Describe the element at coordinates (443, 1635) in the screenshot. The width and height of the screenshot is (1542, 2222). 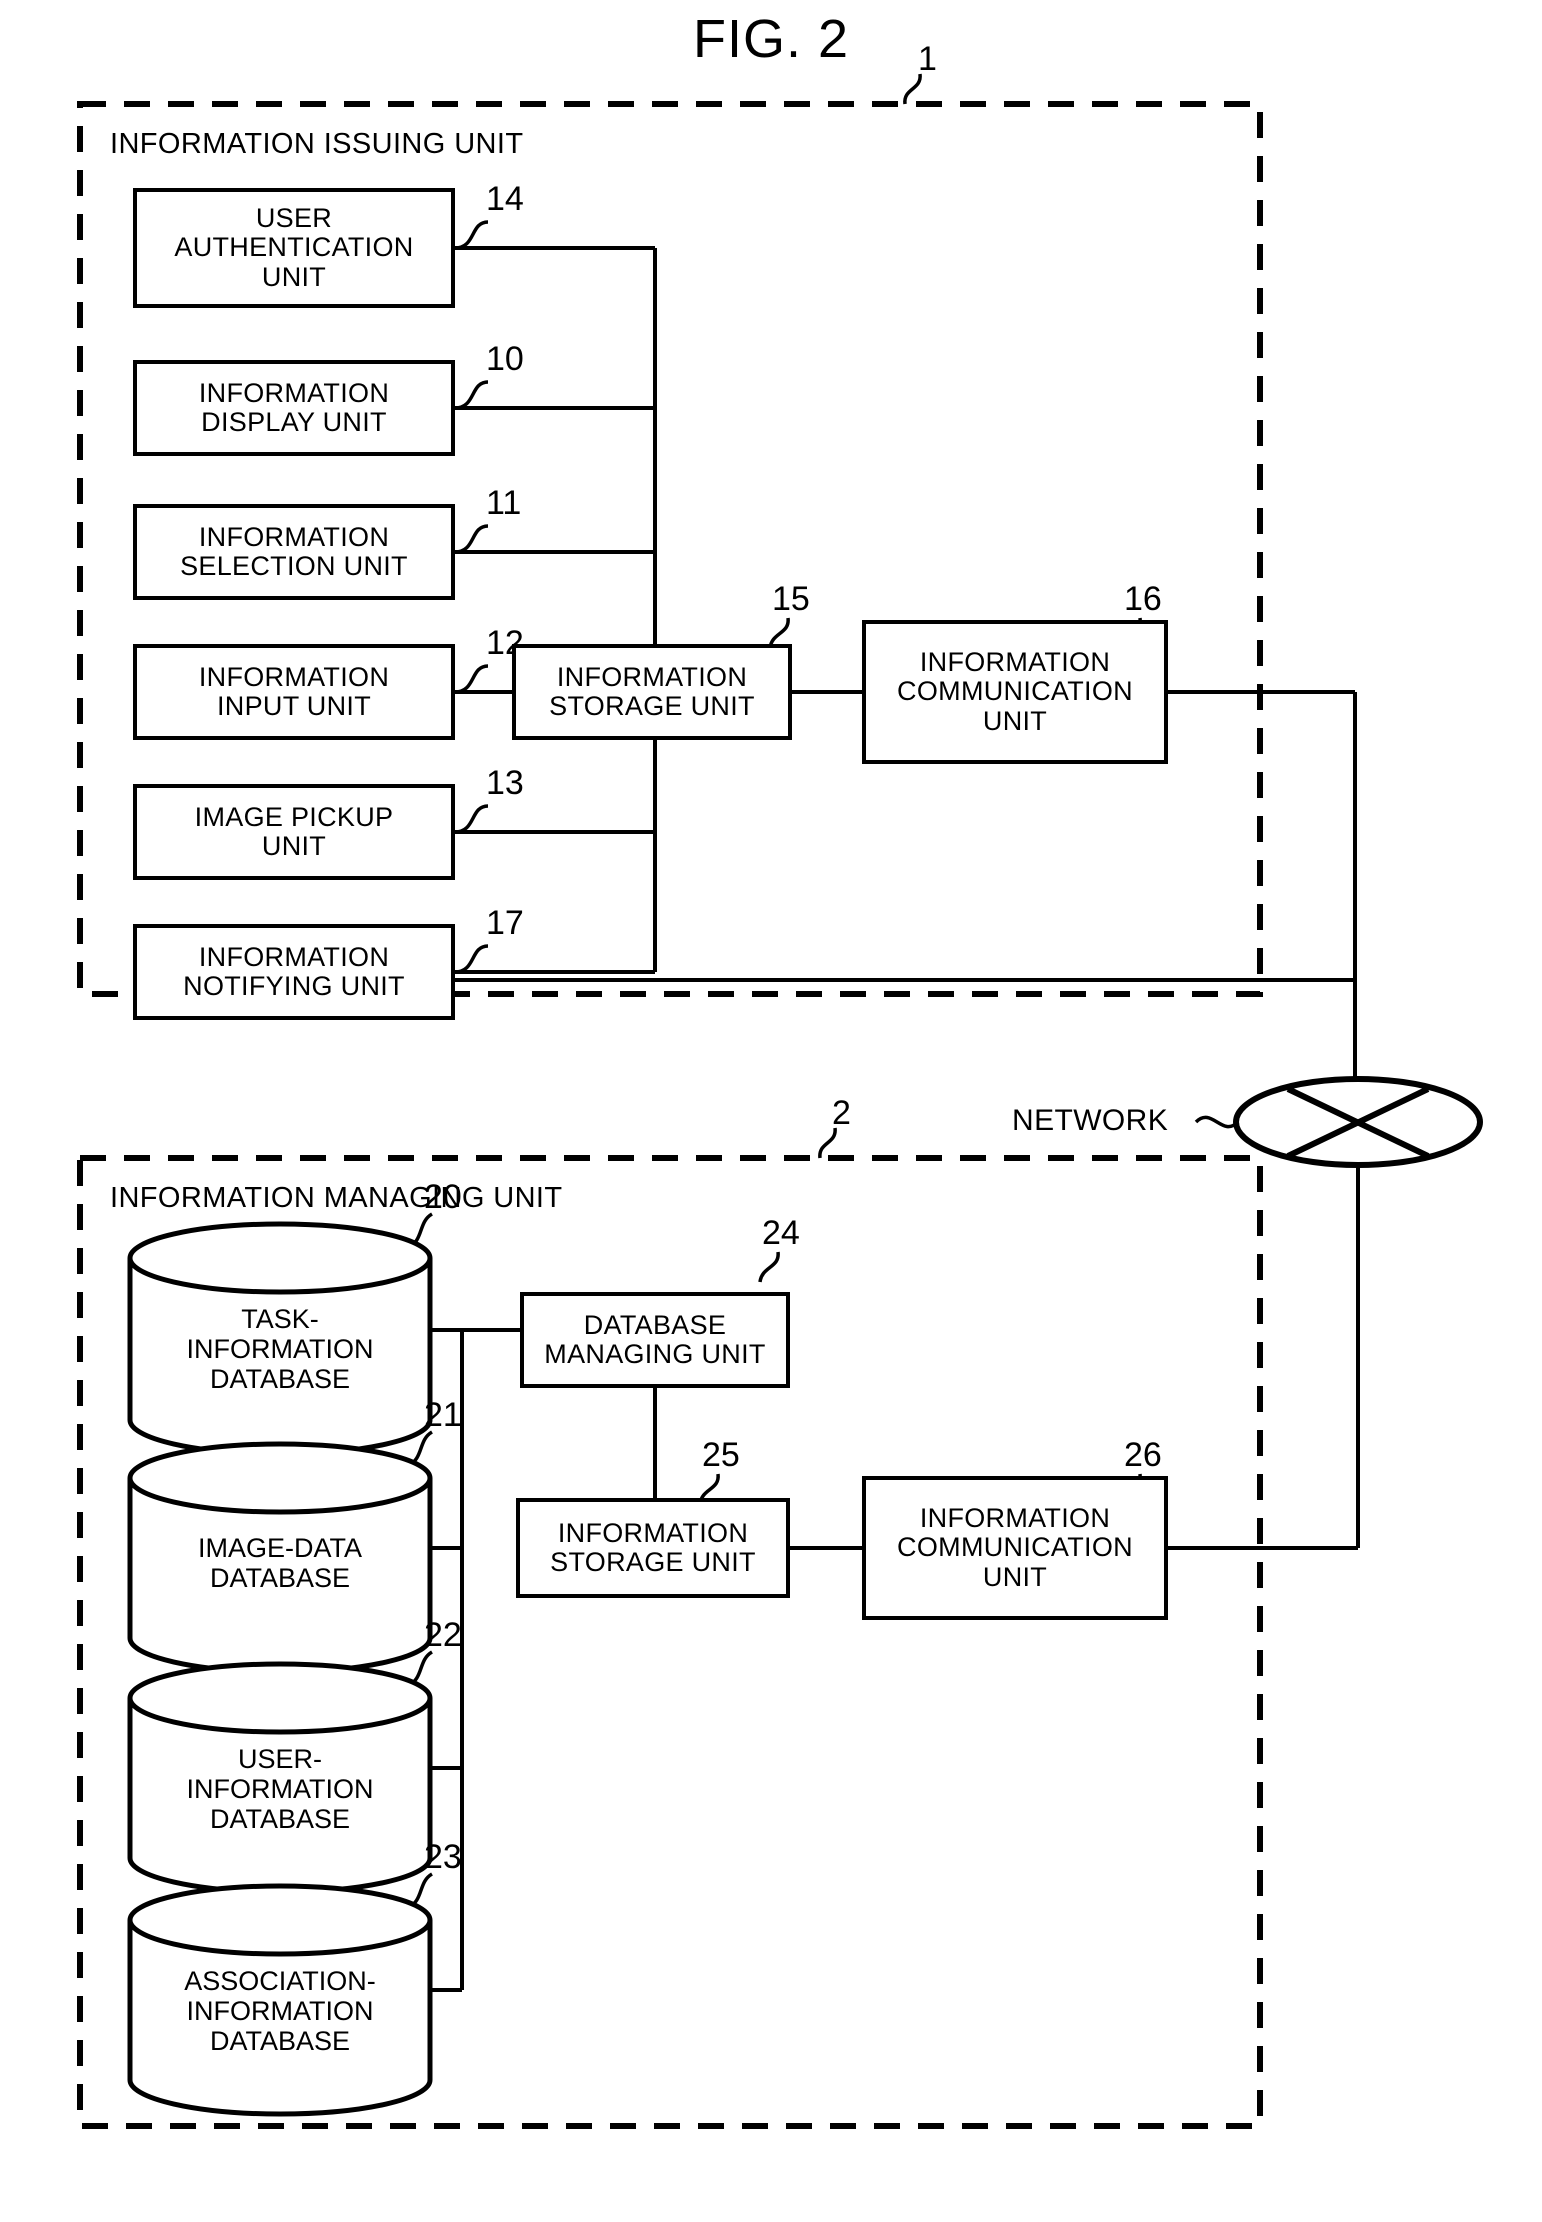
I see `ref-numeral-22: 22` at that location.